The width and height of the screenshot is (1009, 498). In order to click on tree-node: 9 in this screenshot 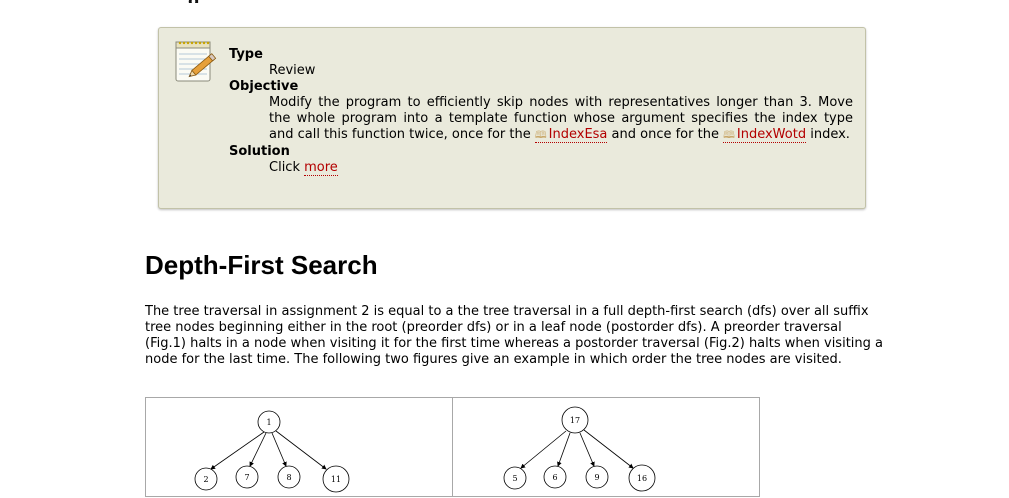, I will do `click(597, 477)`.